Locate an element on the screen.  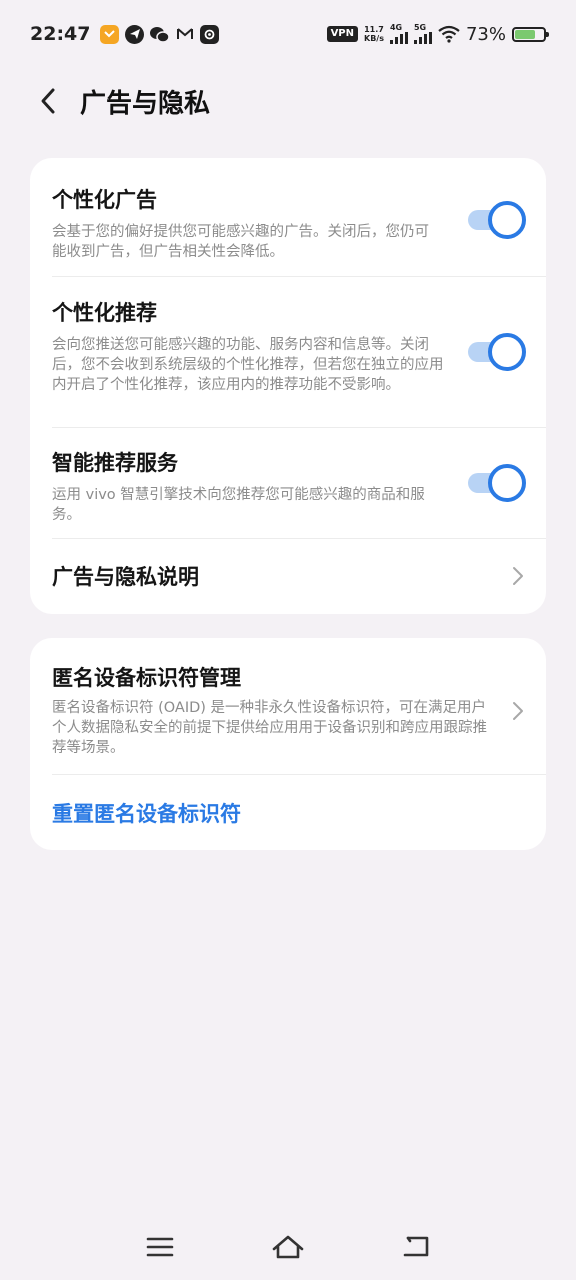
battery-percent: 73% is located at coordinates (485, 34).